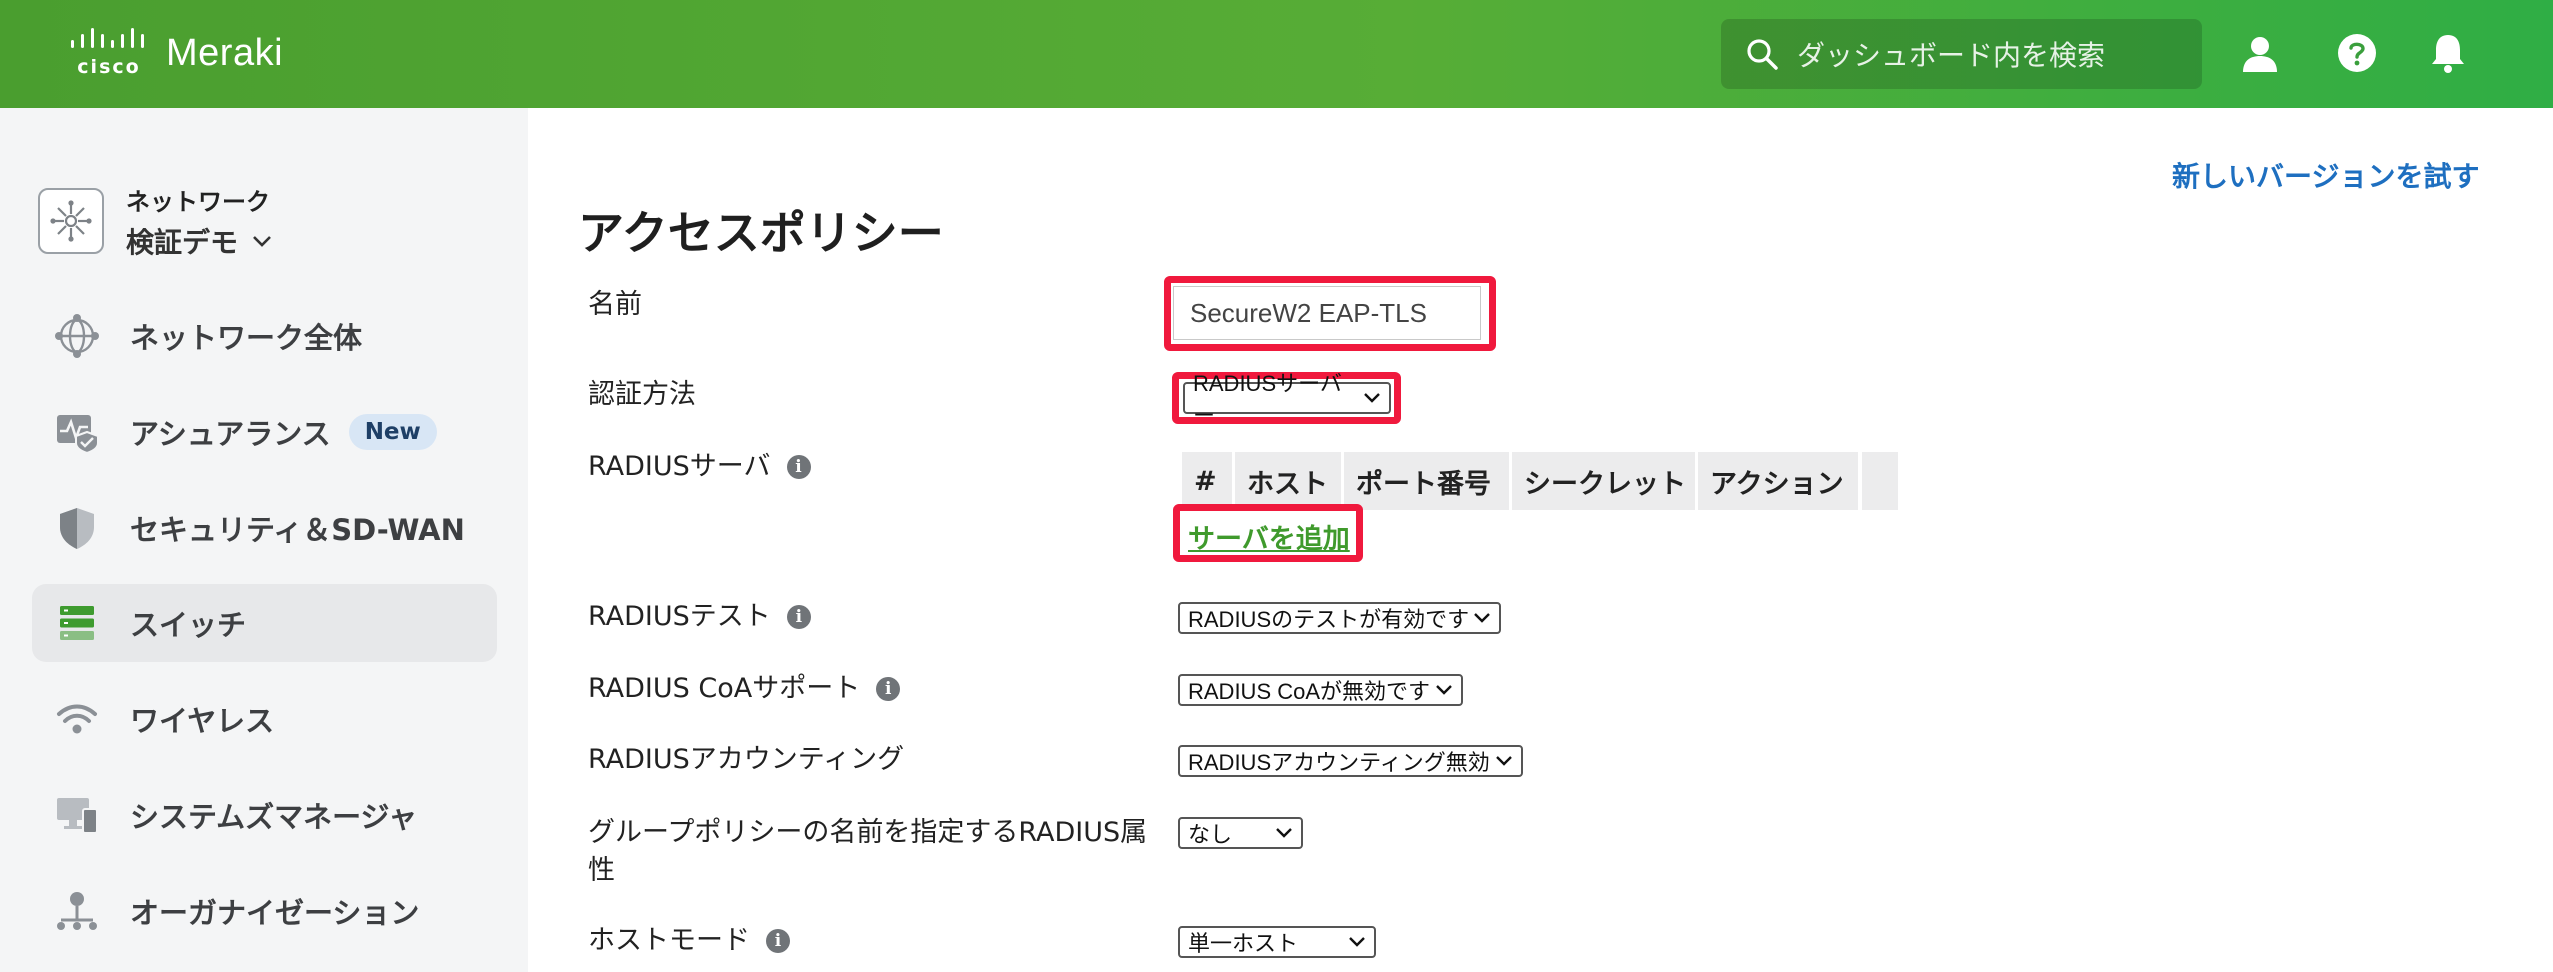 The image size is (2553, 972). I want to click on radius-coa-label-text: RADIUS CoAサポート, so click(724, 688).